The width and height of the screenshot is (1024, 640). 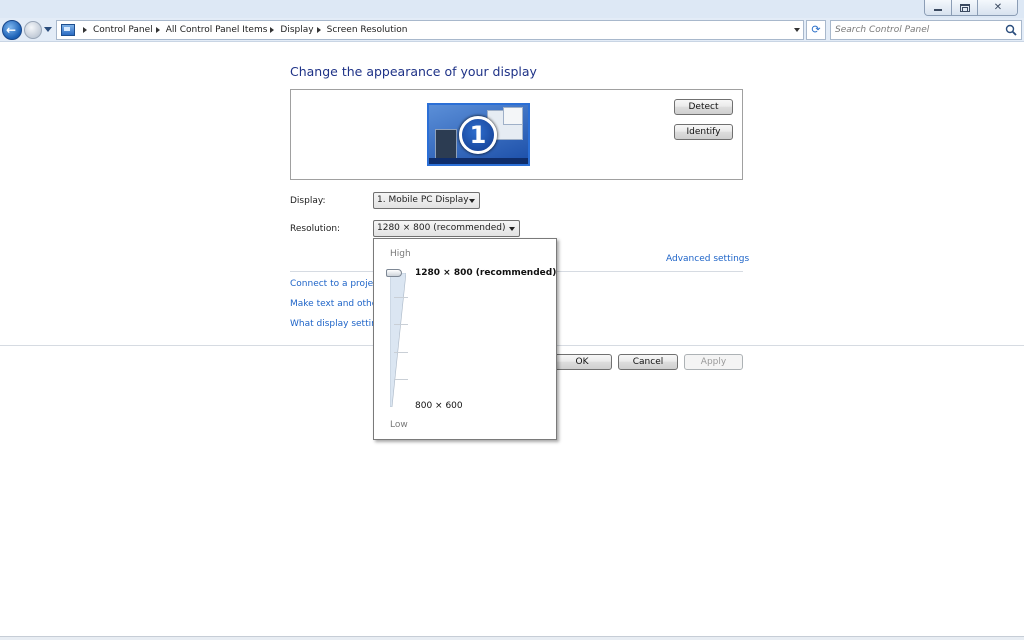 I want to click on breadcrumb-control-panel: Control Panel, so click(x=123, y=30).